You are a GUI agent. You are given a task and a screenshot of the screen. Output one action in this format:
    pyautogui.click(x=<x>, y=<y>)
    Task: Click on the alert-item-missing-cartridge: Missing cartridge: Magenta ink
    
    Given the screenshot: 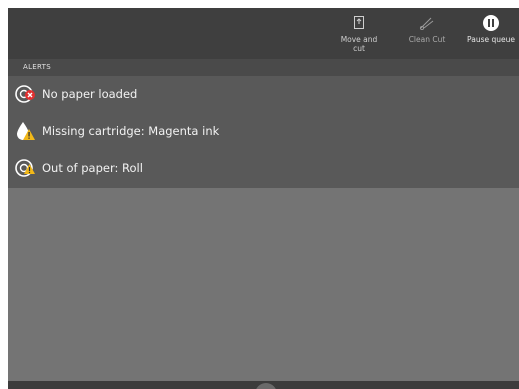 What is the action you would take?
    pyautogui.click(x=263, y=131)
    